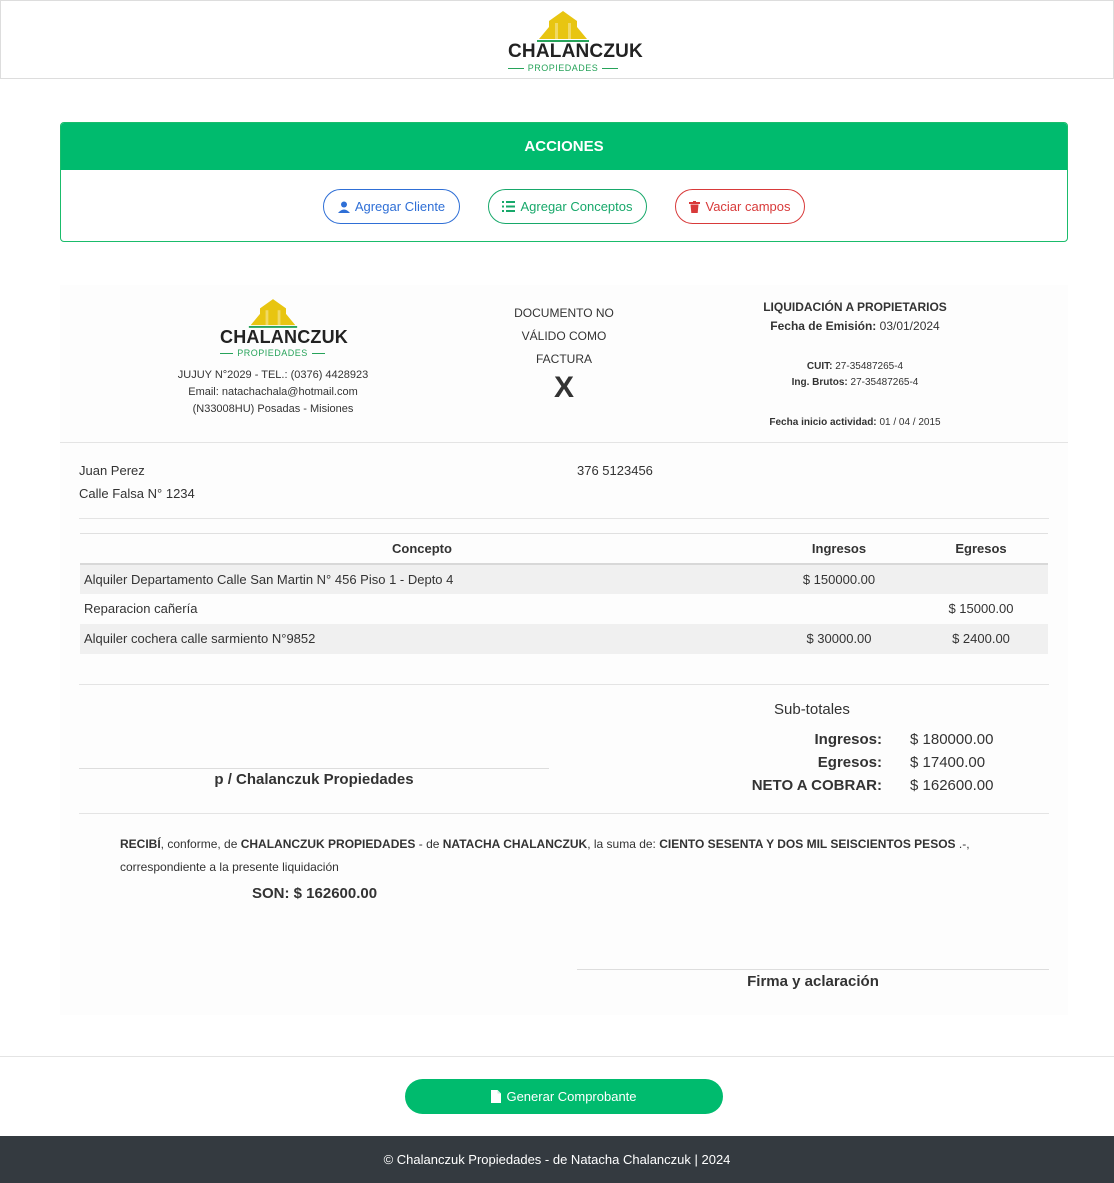  I want to click on row-concepto: Reparacion cañería, so click(141, 608).